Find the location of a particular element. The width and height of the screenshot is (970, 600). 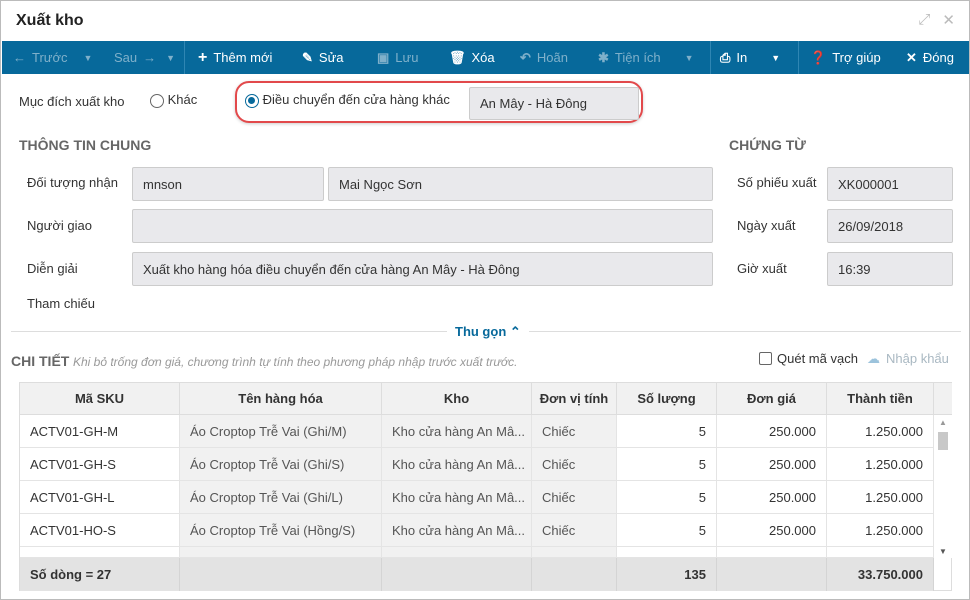

cell-name: Áo Croptop Trễ Vai (Hồng/S) is located at coordinates (281, 530).